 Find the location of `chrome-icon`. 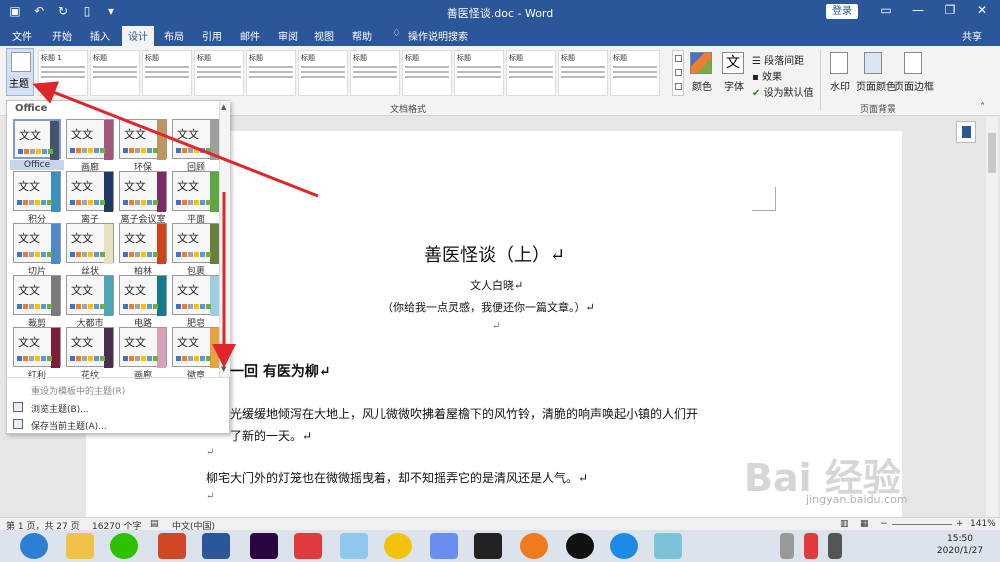

chrome-icon is located at coordinates (398, 546).